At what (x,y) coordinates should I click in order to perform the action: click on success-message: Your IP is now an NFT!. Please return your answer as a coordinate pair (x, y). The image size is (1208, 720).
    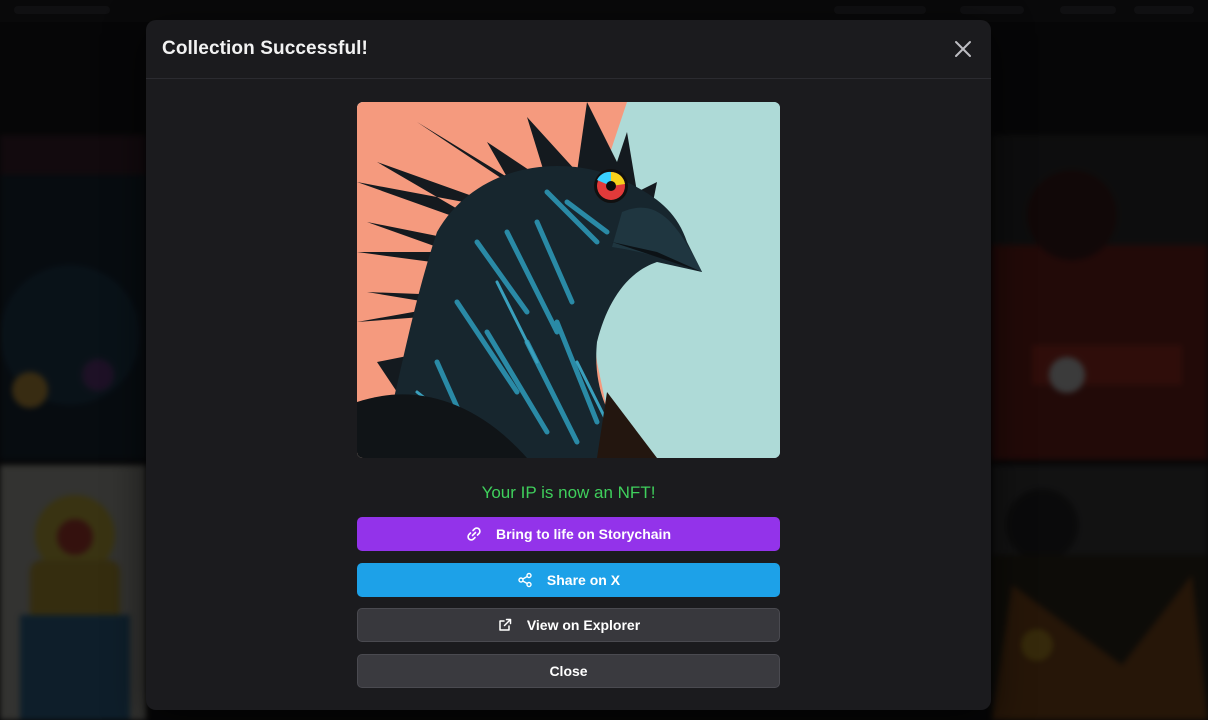
    Looking at the image, I should click on (568, 492).